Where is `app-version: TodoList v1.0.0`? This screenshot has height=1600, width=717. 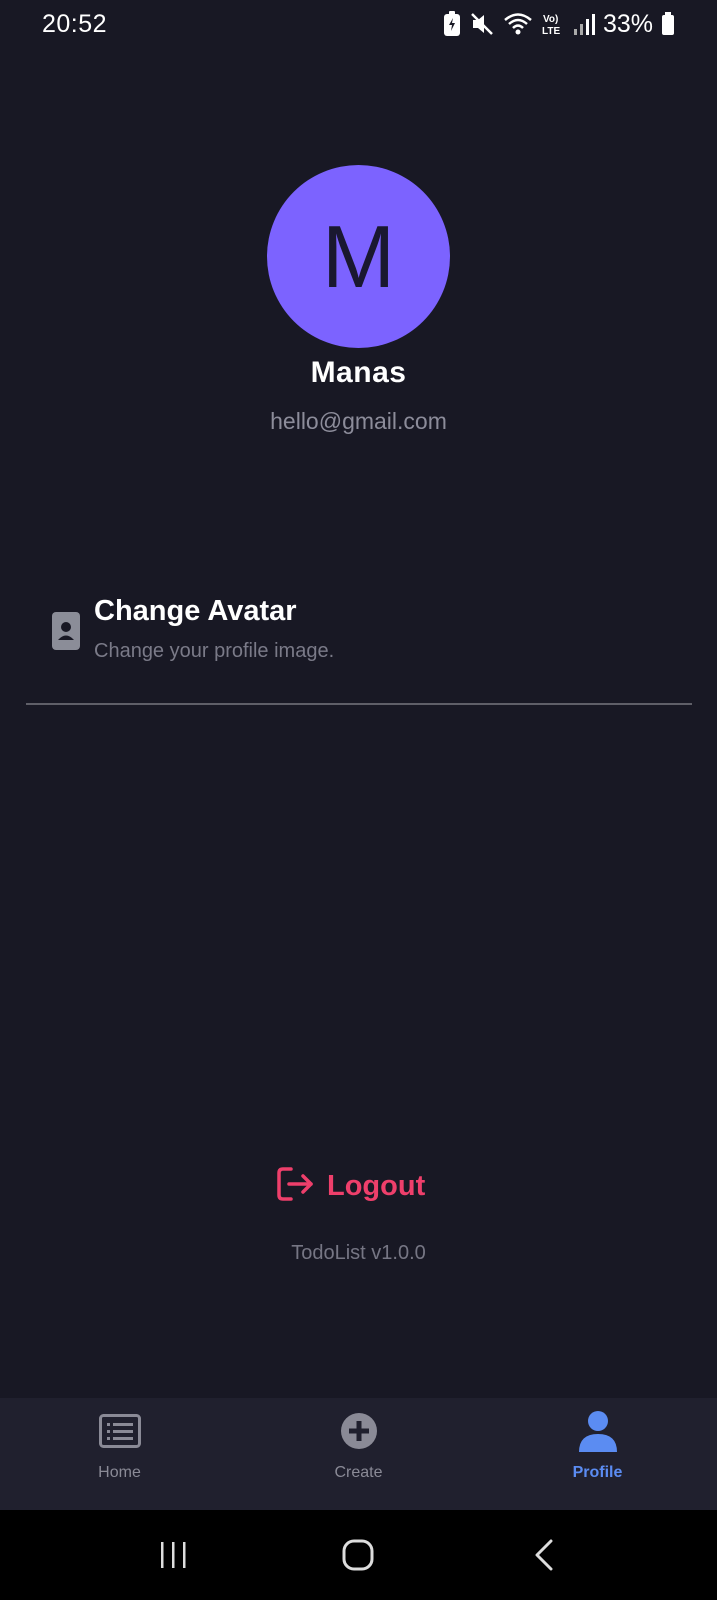 app-version: TodoList v1.0.0 is located at coordinates (358, 1253).